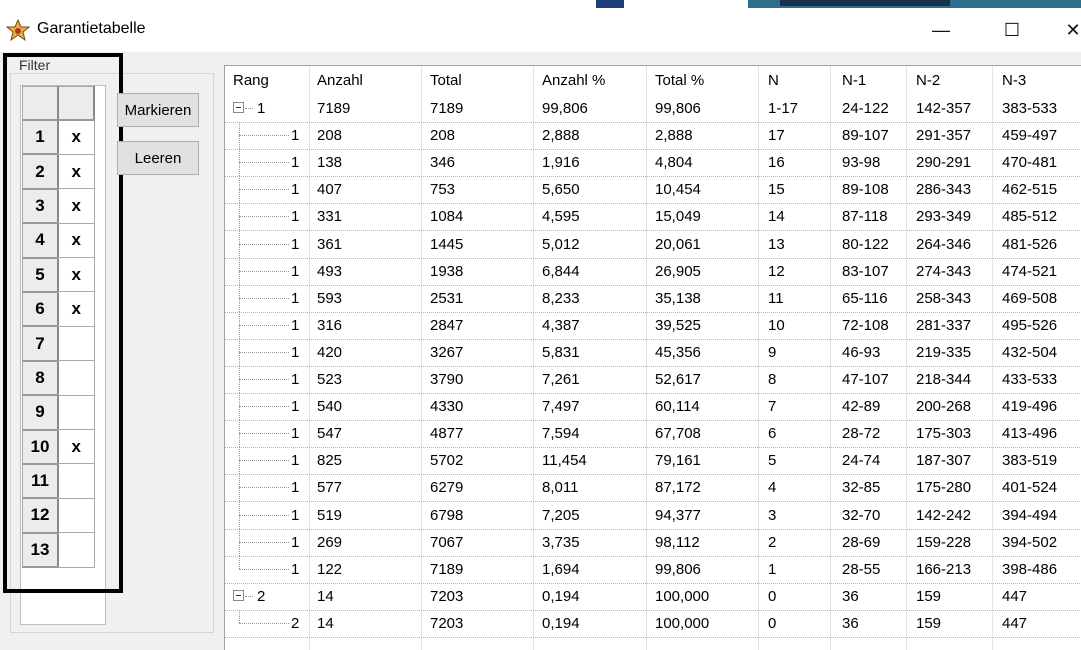 The width and height of the screenshot is (1081, 650). I want to click on table-cell: 316, so click(330, 325).